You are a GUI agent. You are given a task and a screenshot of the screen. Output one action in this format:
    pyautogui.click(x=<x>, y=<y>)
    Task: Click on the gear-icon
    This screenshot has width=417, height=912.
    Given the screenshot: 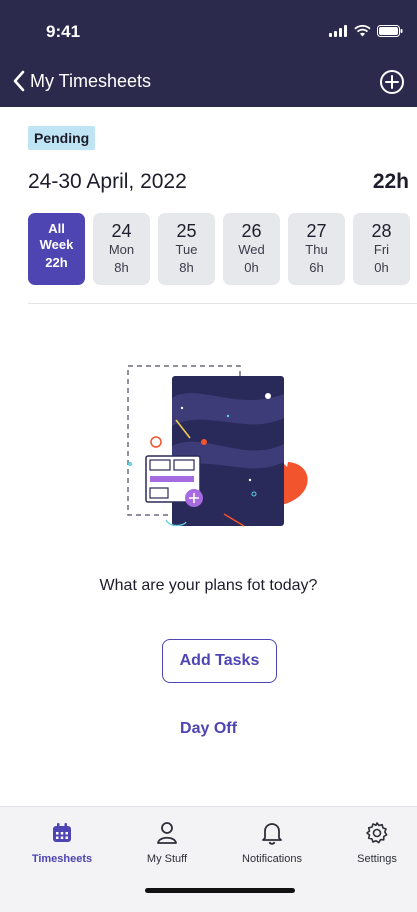 What is the action you would take?
    pyautogui.click(x=377, y=833)
    